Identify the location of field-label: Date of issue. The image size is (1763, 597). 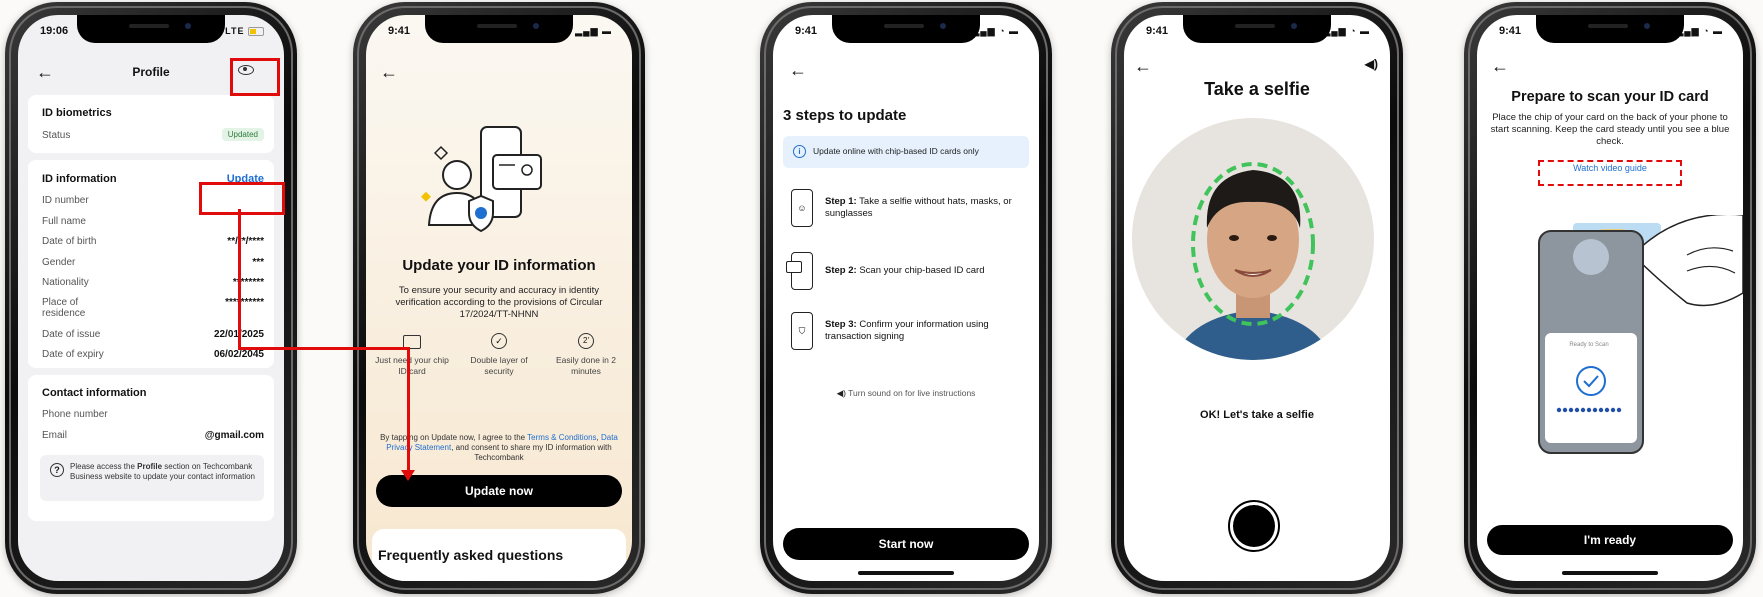
(71, 334).